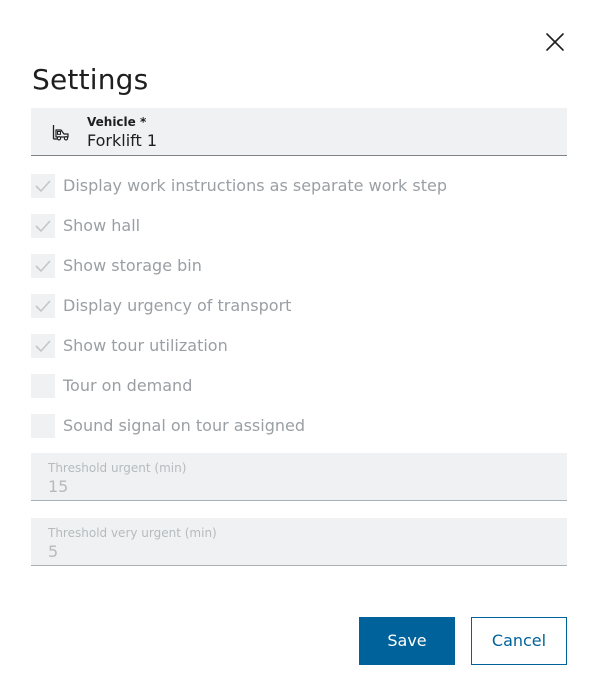 The height and width of the screenshot is (697, 597). Describe the element at coordinates (58, 486) in the screenshot. I see `threshold-urgent-value: 15` at that location.